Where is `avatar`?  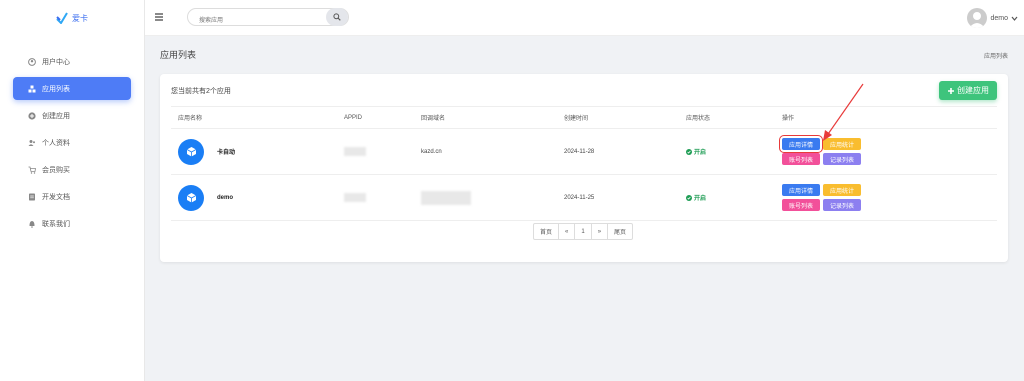 avatar is located at coordinates (977, 18).